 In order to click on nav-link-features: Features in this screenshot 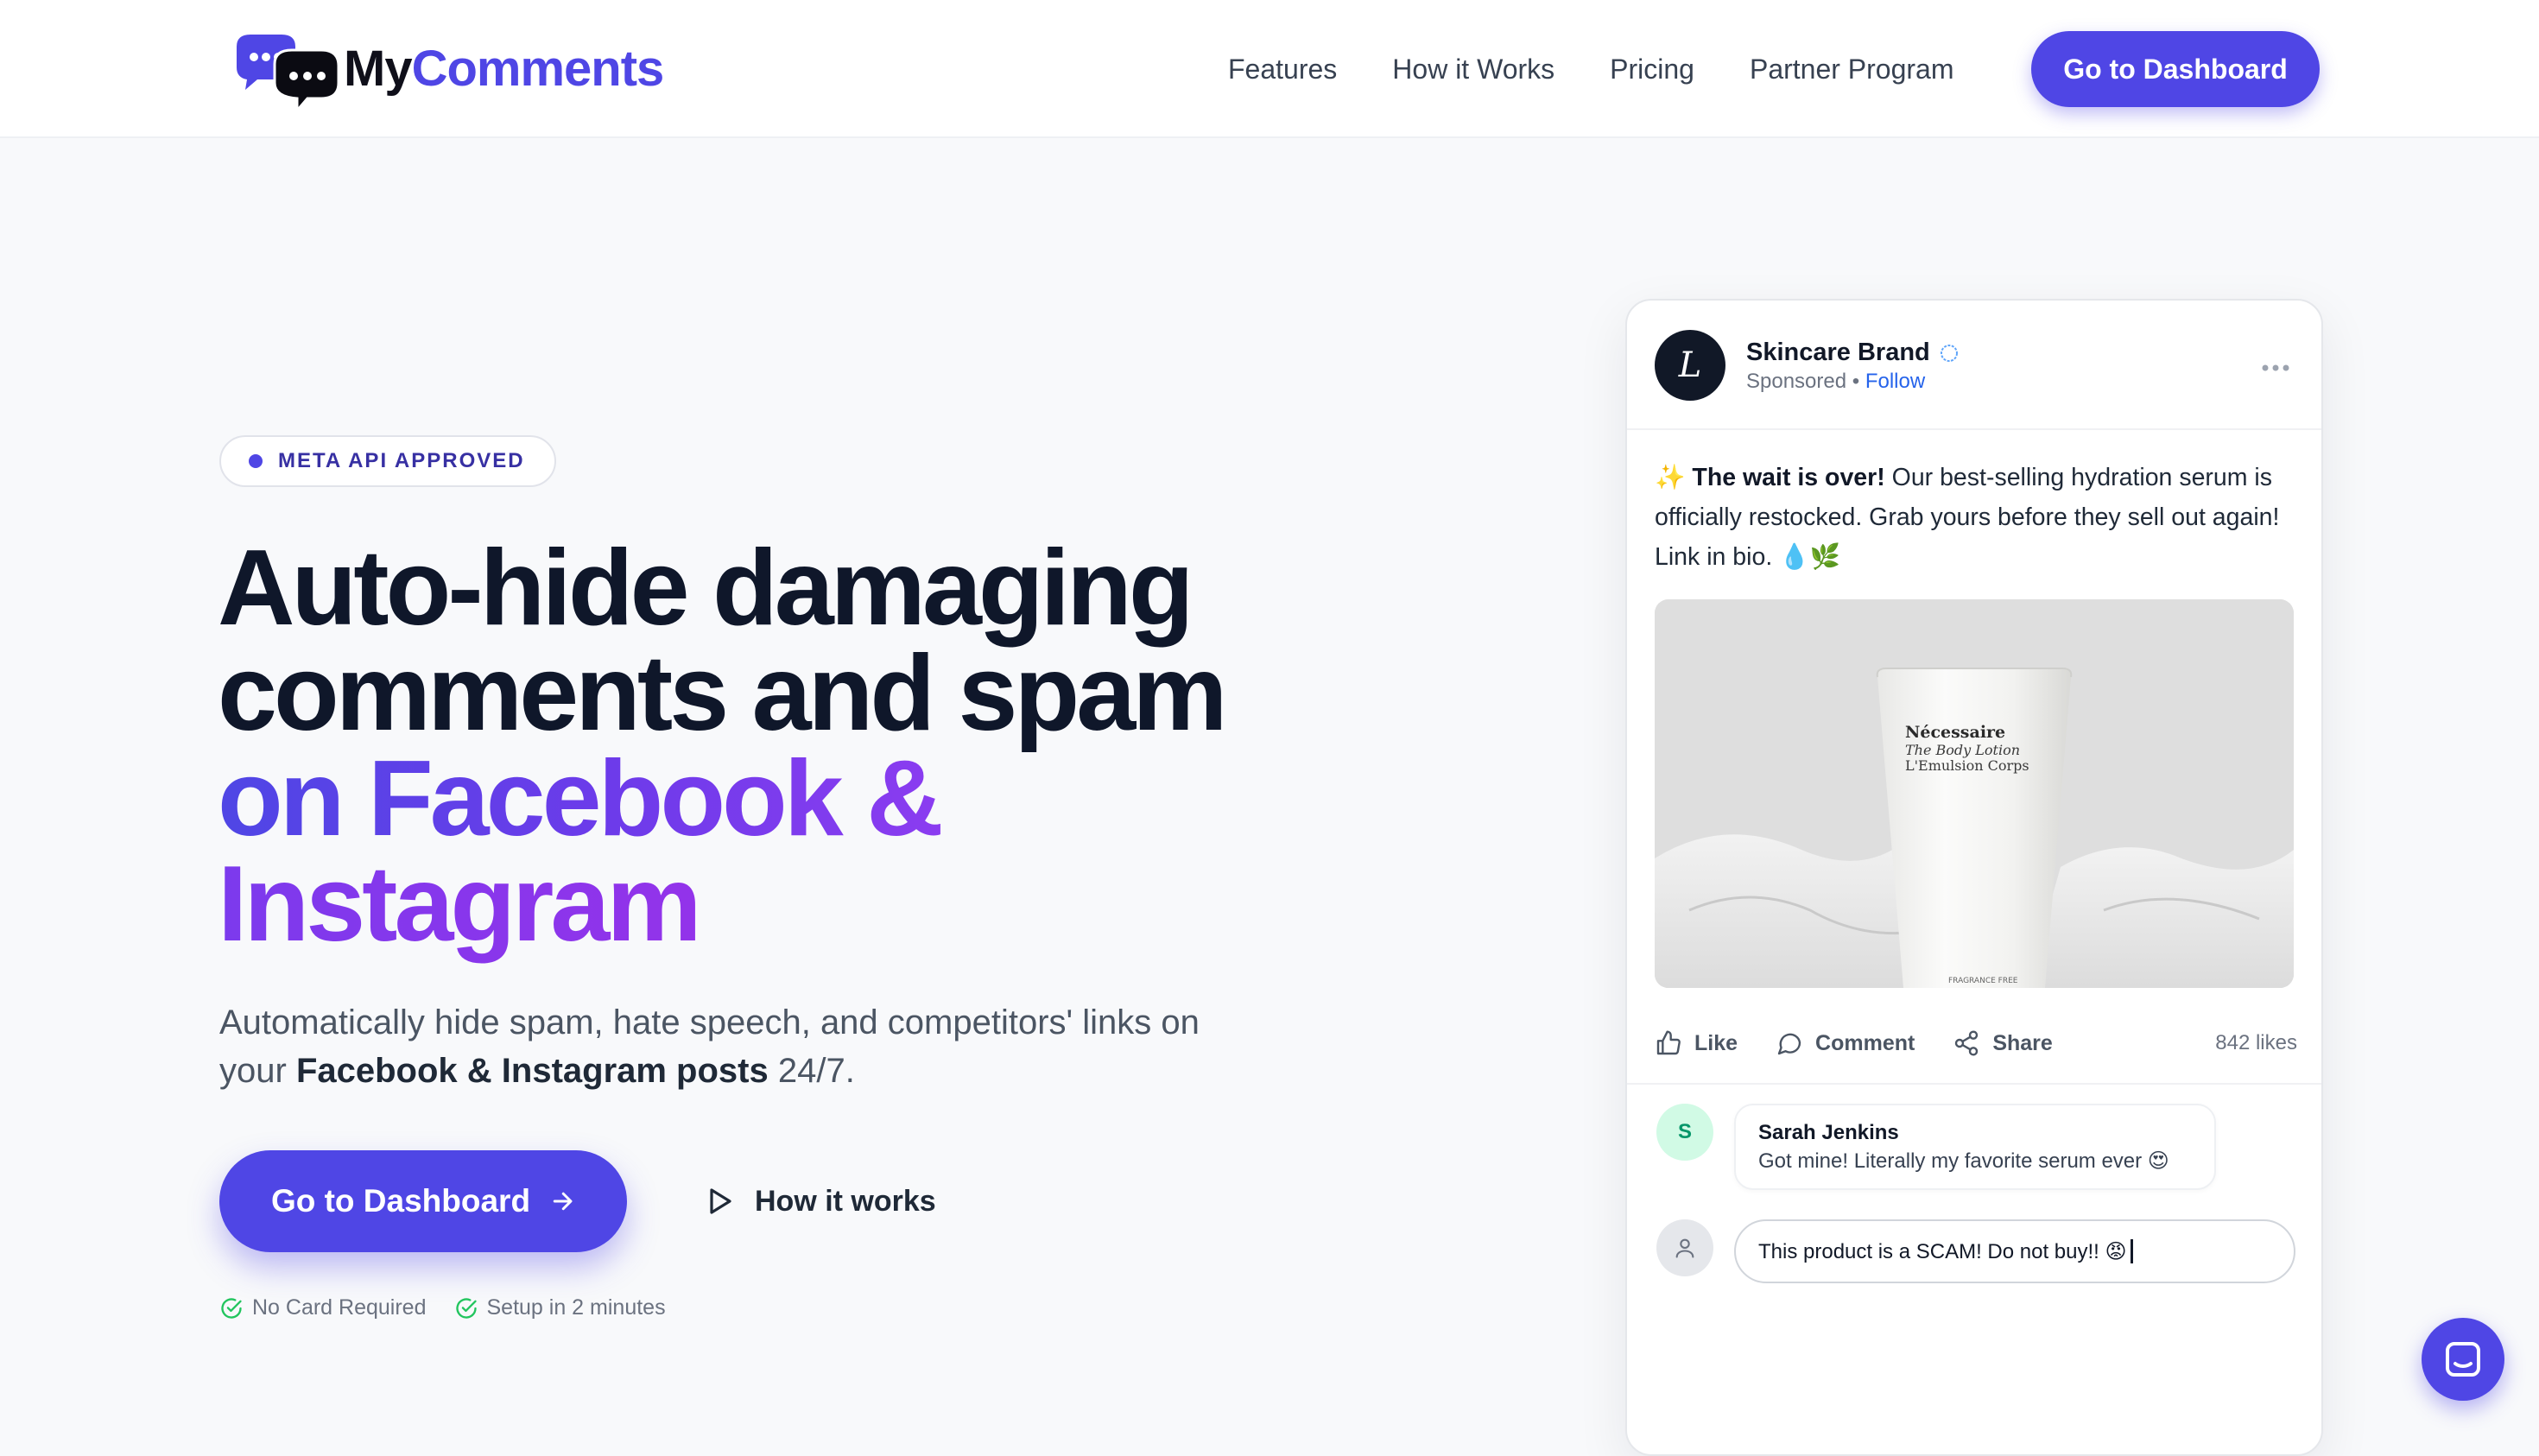, I will do `click(1282, 70)`.